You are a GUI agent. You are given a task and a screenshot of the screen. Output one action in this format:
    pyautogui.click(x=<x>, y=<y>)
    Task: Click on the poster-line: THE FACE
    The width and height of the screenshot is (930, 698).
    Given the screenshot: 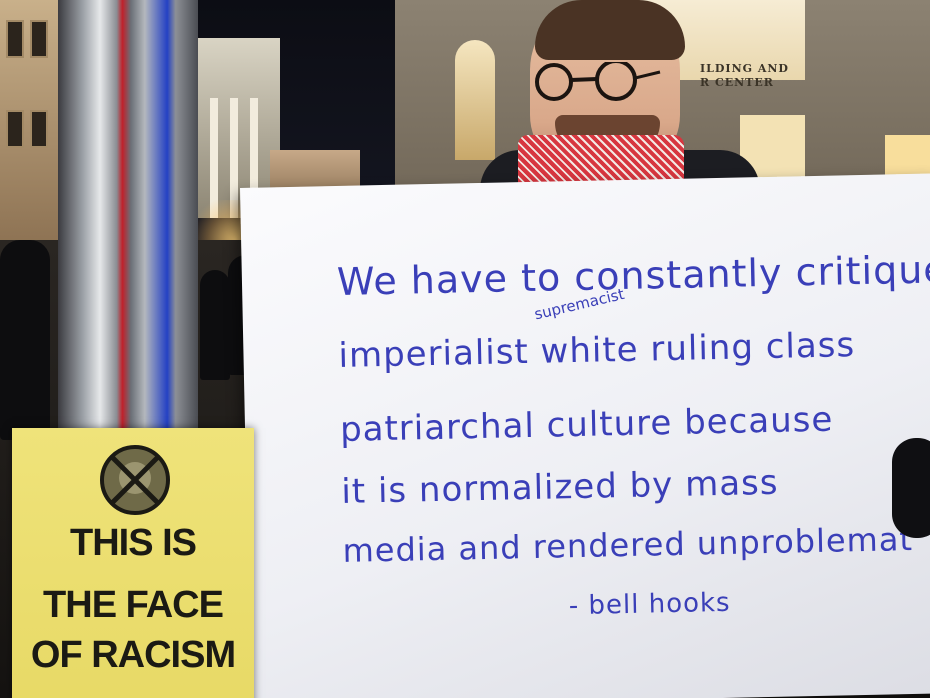 What is the action you would take?
    pyautogui.click(x=133, y=605)
    